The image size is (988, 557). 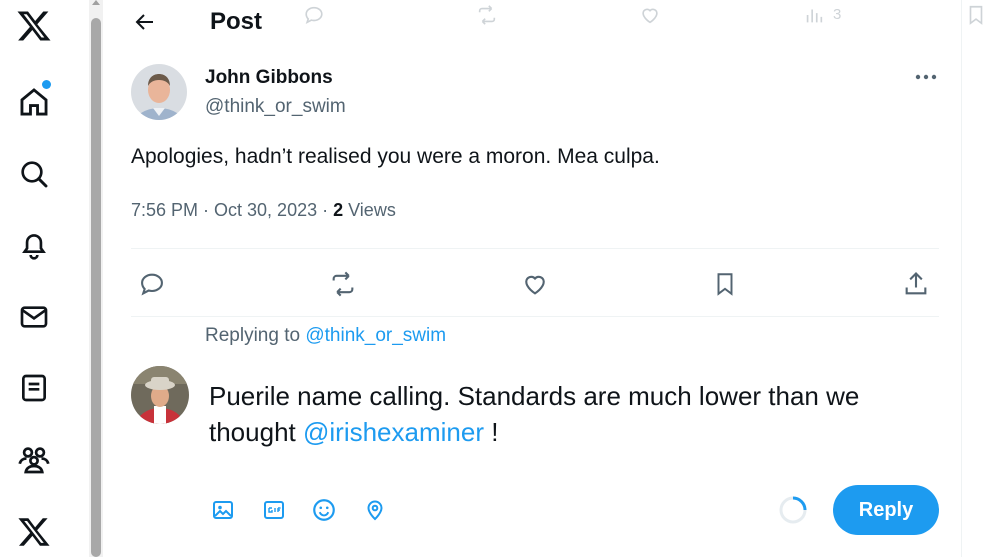 I want to click on repost-action-button, so click(x=343, y=284).